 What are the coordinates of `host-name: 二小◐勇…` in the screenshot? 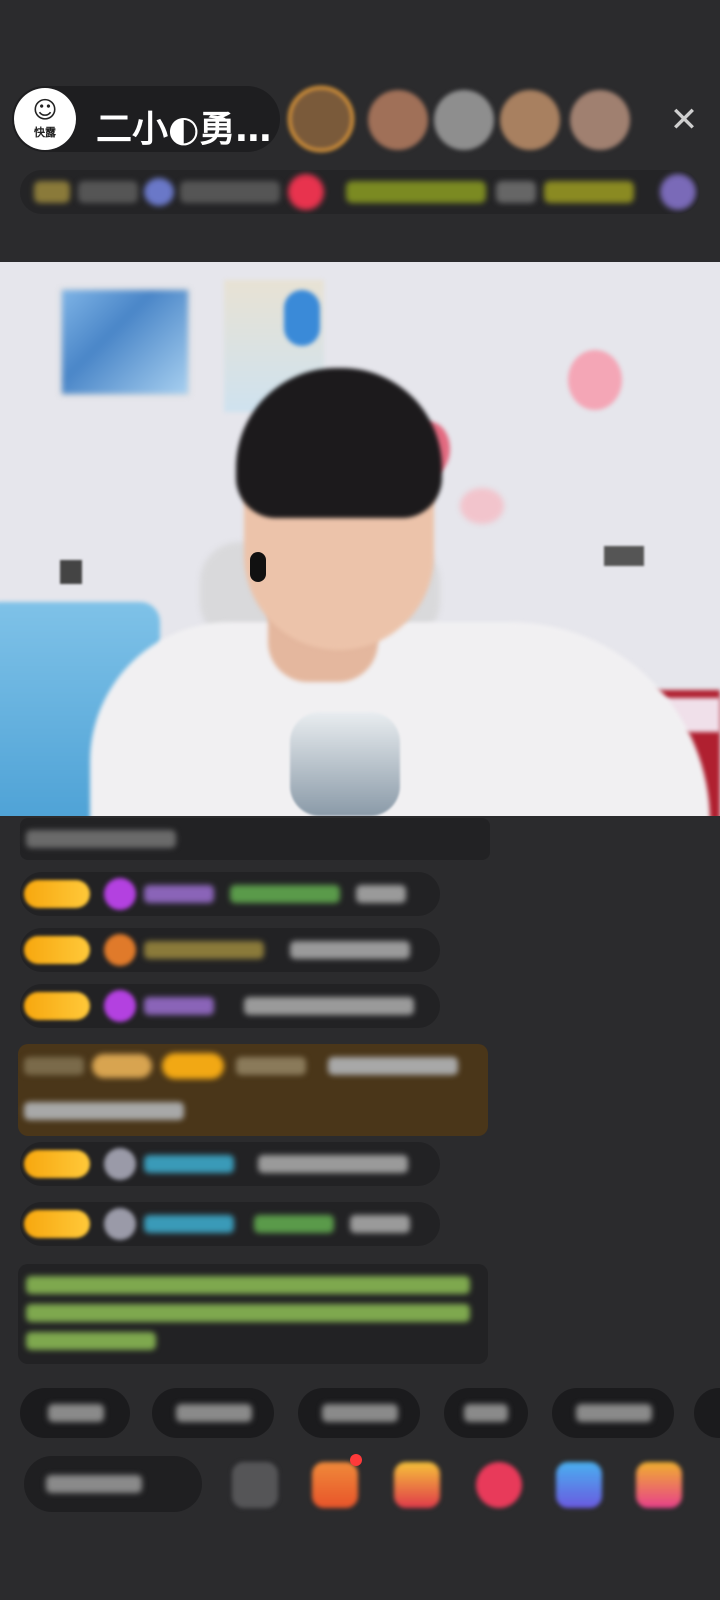 It's located at (186, 126).